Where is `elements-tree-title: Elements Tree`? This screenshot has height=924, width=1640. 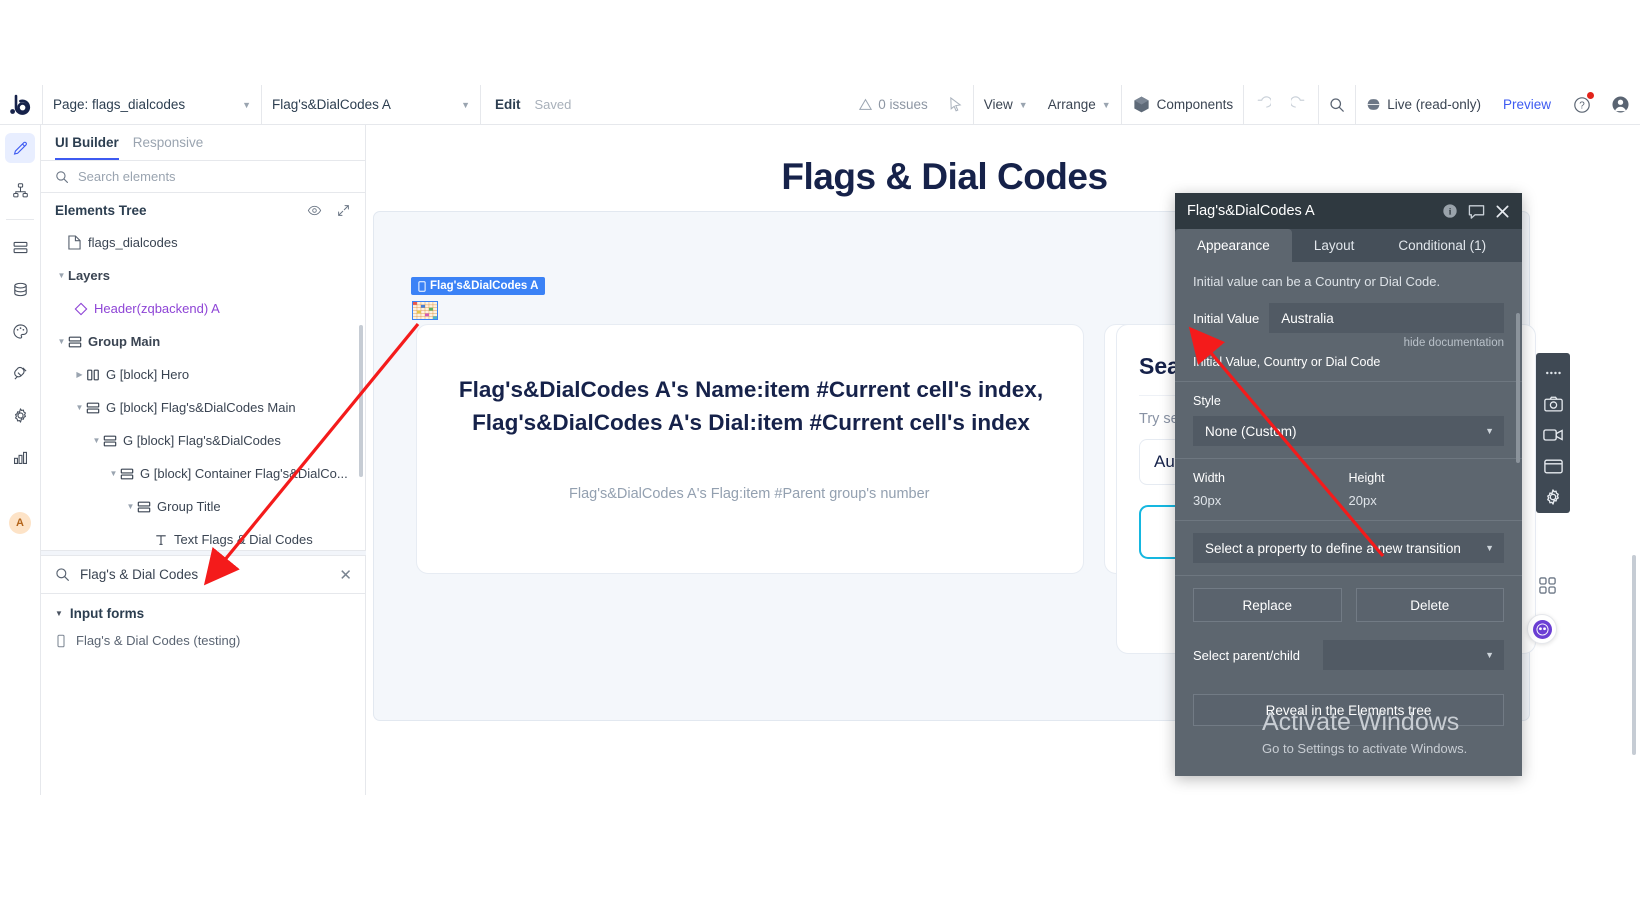 elements-tree-title: Elements Tree is located at coordinates (101, 210).